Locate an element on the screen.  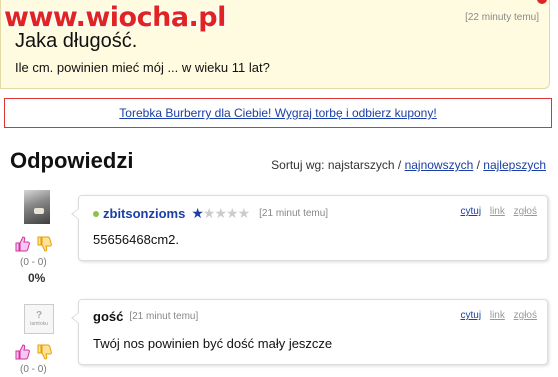
answer-body: Twój nos powinien być dość mały jeszcze is located at coordinates (213, 343).